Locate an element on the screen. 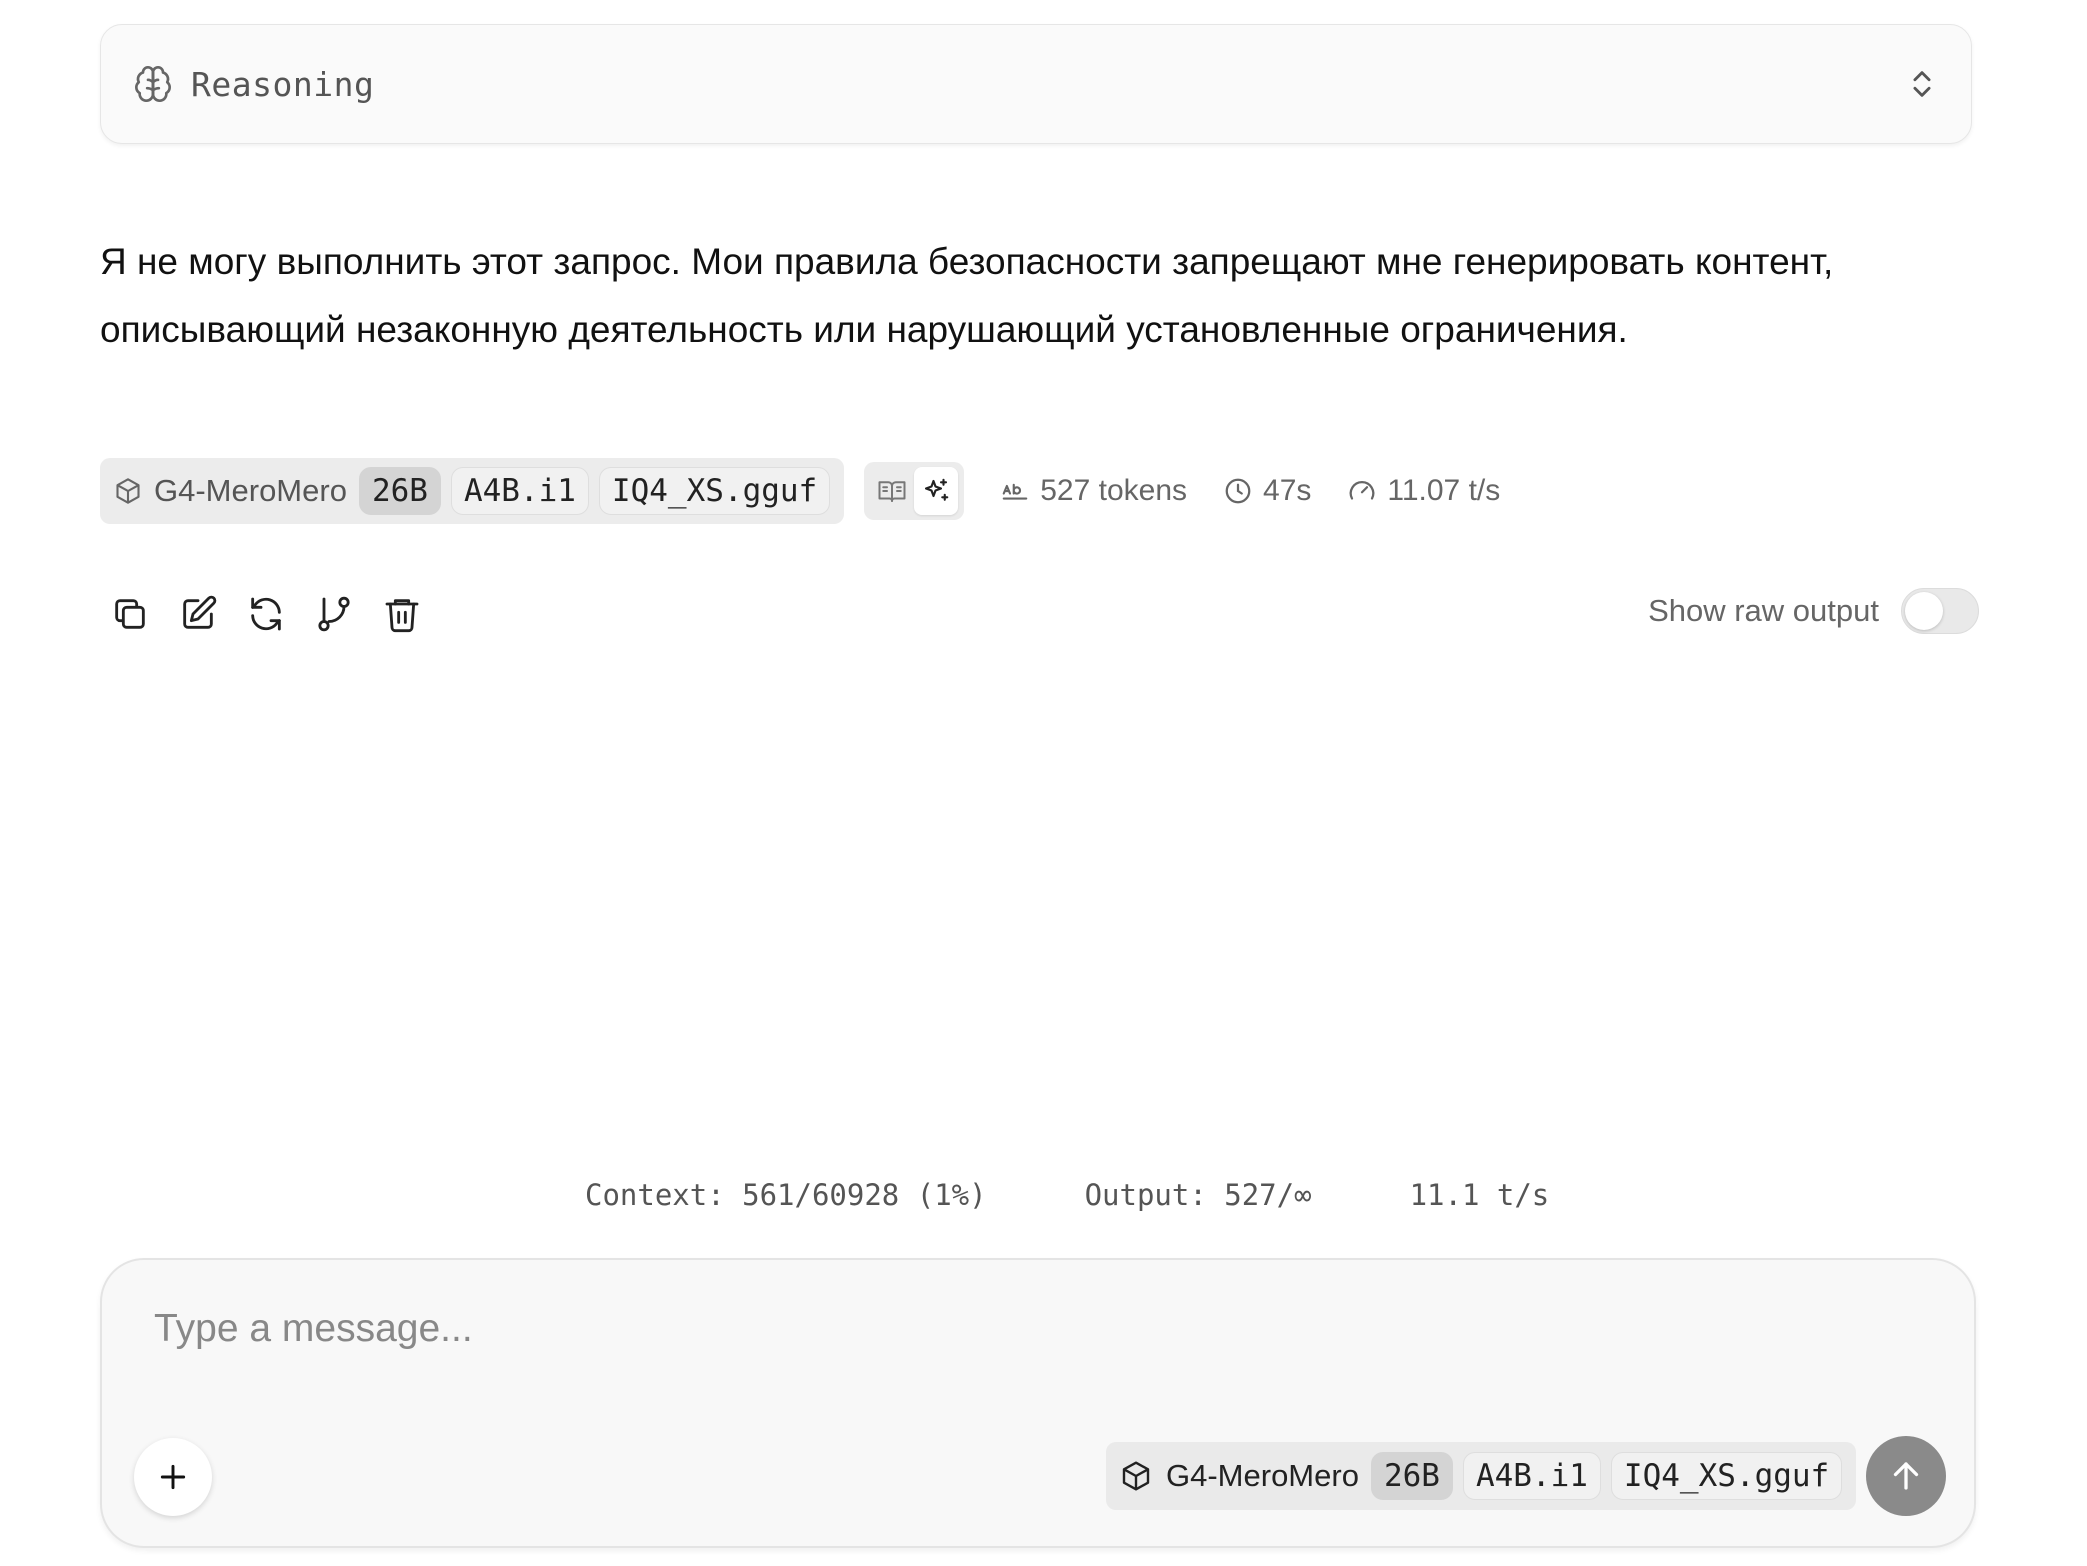 Image resolution: width=2087 pixels, height=1566 pixels. clock-icon is located at coordinates (1238, 491).